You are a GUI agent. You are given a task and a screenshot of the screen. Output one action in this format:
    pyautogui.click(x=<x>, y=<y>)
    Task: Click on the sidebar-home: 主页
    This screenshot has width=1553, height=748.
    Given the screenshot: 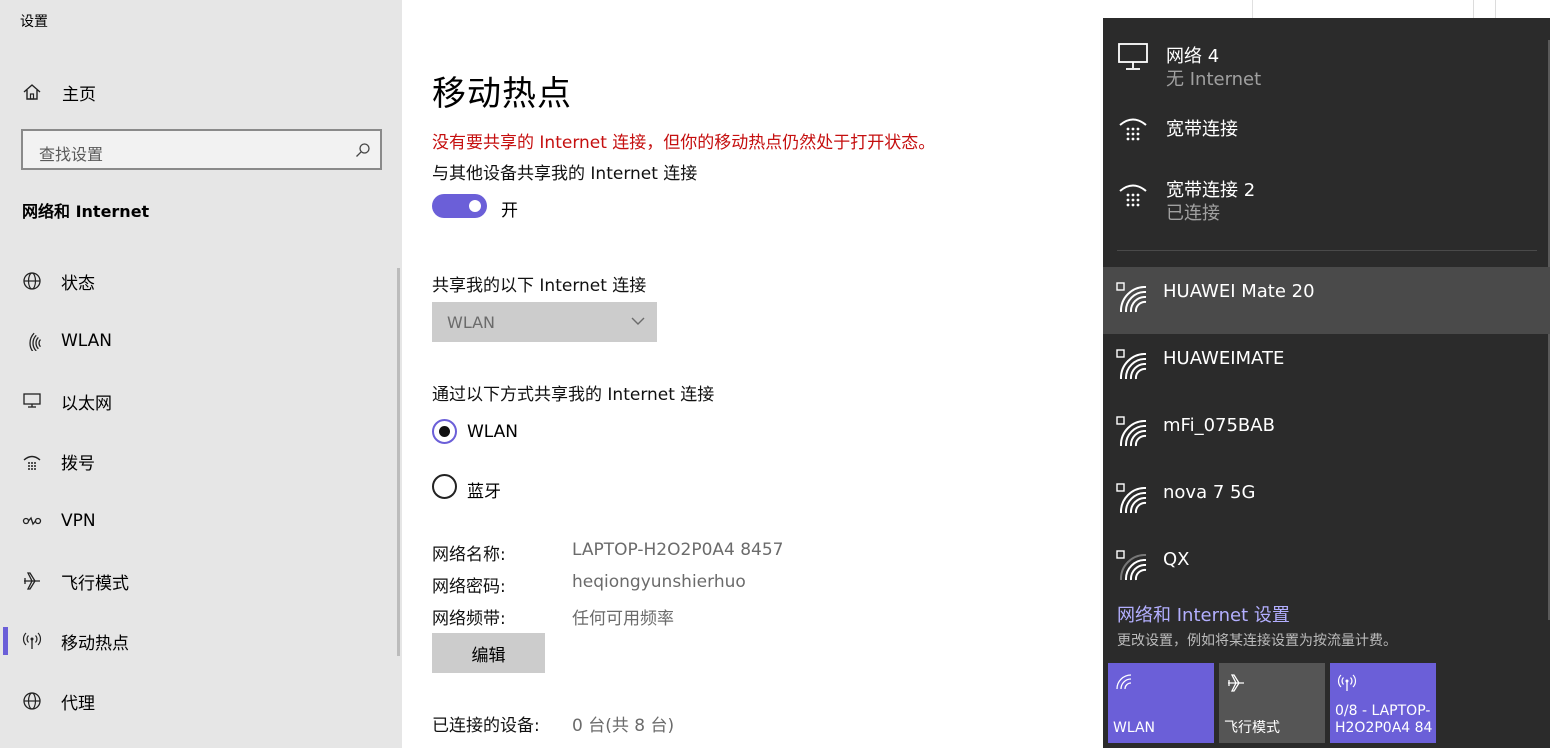 What is the action you would take?
    pyautogui.click(x=59, y=92)
    